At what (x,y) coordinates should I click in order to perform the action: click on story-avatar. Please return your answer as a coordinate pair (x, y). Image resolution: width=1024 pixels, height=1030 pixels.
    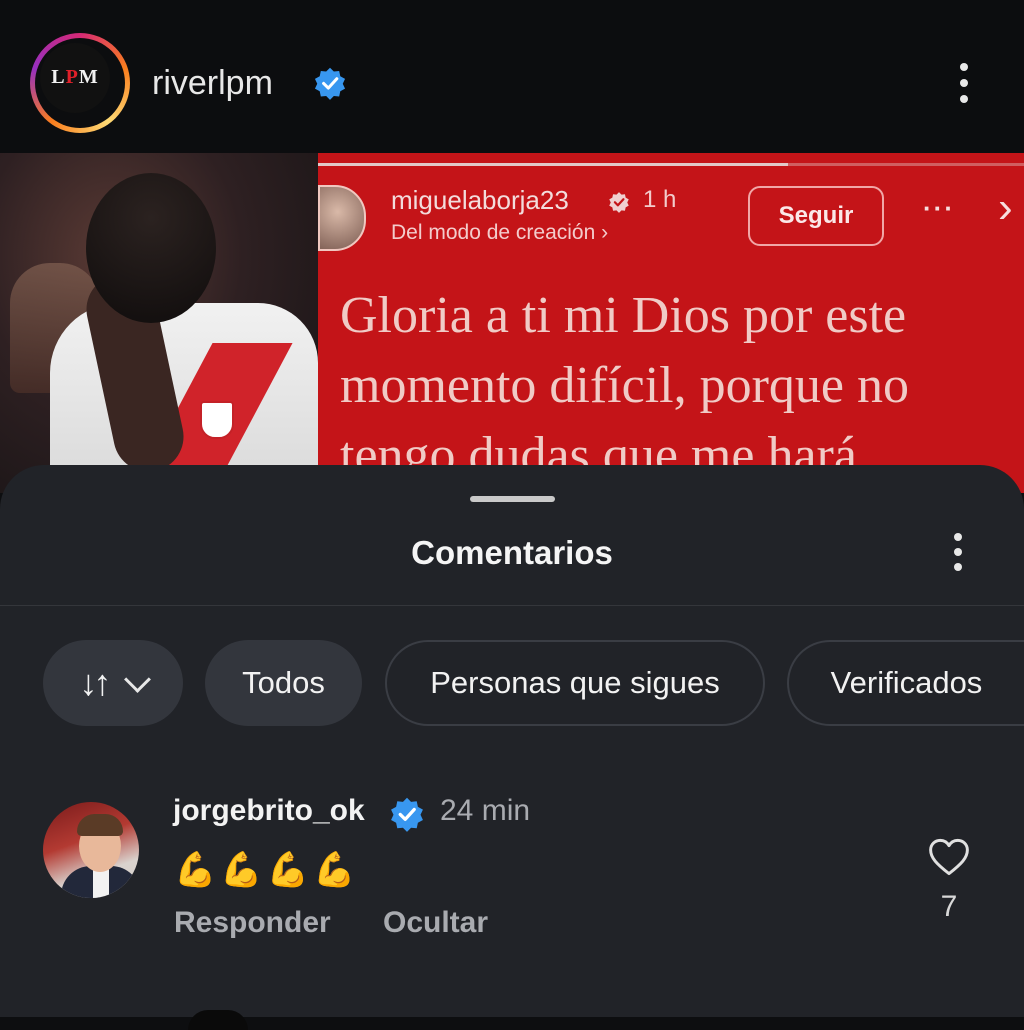
    Looking at the image, I should click on (342, 218).